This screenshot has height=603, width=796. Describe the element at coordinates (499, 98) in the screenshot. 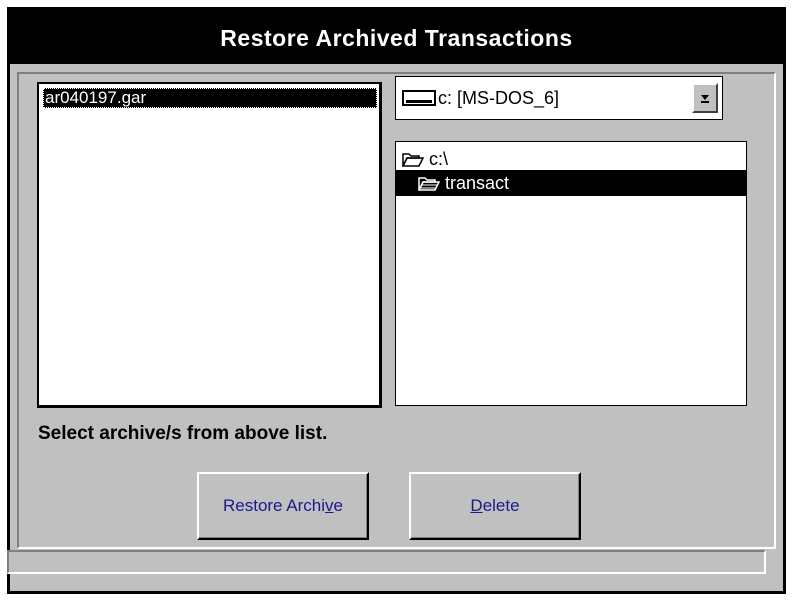

I see `drive-selected-value: c: [MS-DOS_6]` at that location.